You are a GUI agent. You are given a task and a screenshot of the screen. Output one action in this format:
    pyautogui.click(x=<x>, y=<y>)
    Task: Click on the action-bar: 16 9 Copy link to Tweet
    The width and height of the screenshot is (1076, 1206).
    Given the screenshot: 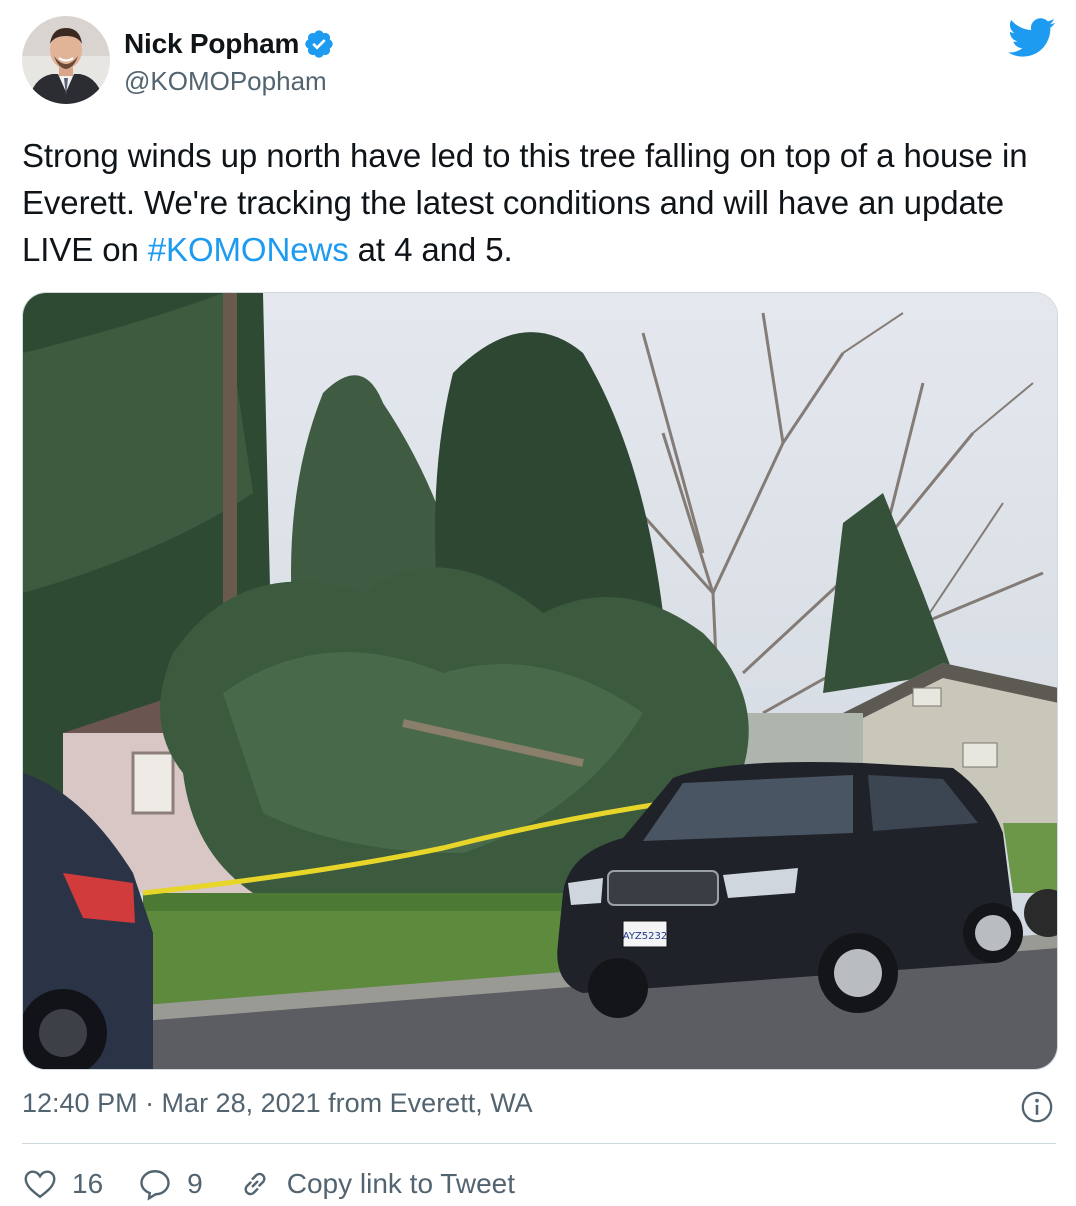 What is the action you would take?
    pyautogui.click(x=285, y=1184)
    